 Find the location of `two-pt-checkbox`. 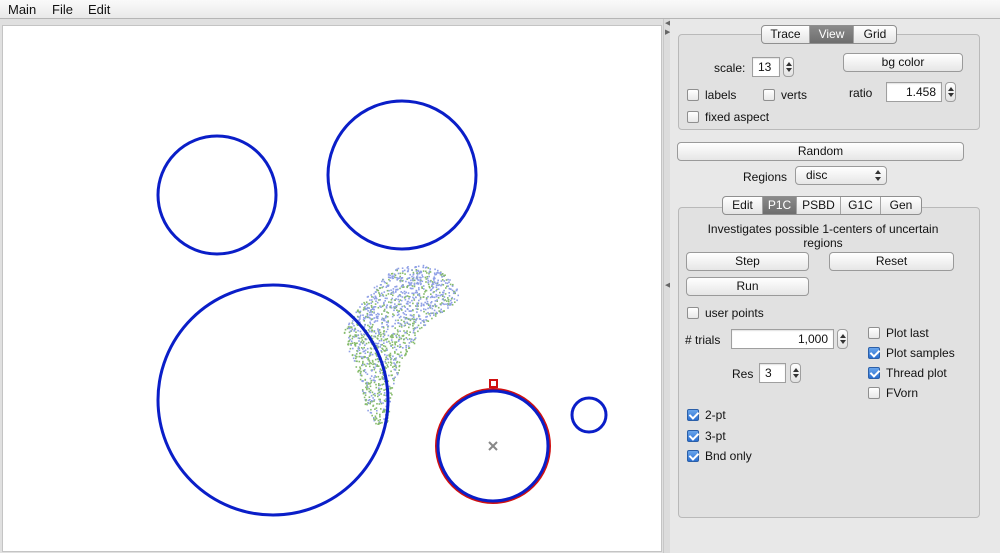

two-pt-checkbox is located at coordinates (693, 415).